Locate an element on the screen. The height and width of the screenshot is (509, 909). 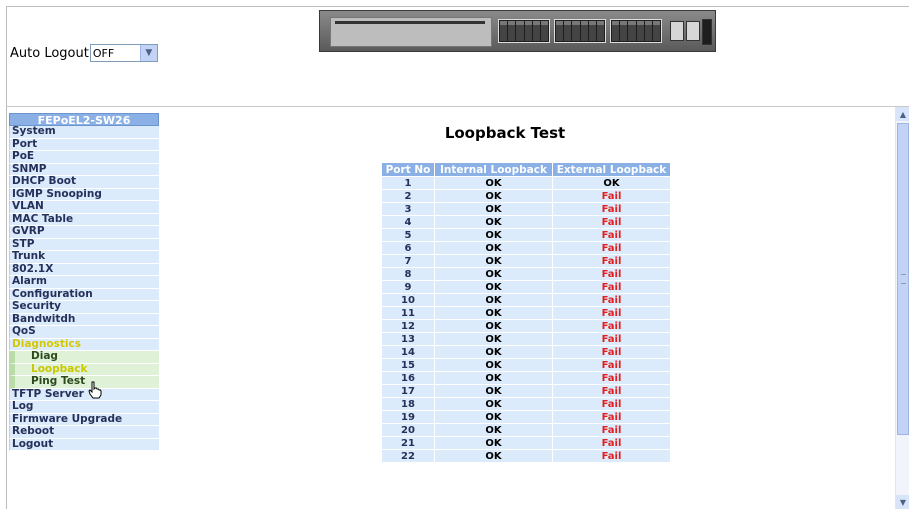
auto-logout-value: OFF is located at coordinates (103, 53).